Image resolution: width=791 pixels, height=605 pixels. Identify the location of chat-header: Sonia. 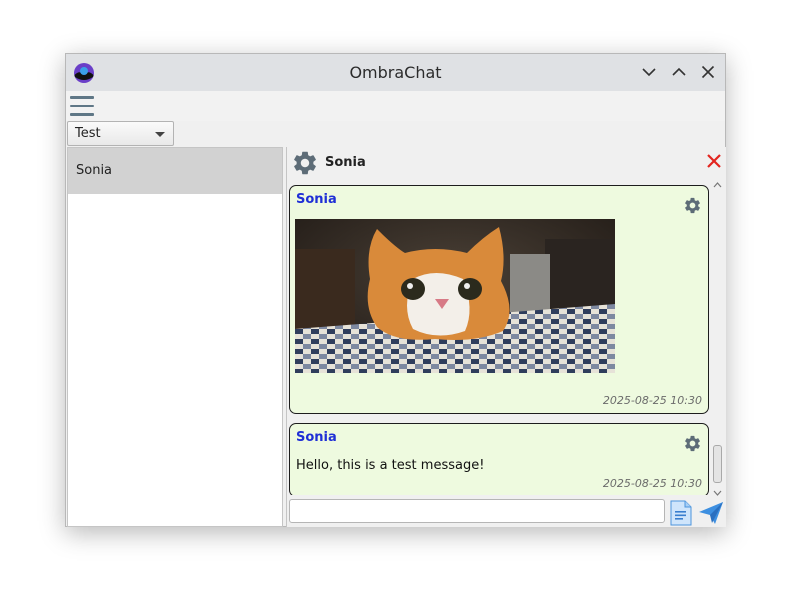
(506, 163).